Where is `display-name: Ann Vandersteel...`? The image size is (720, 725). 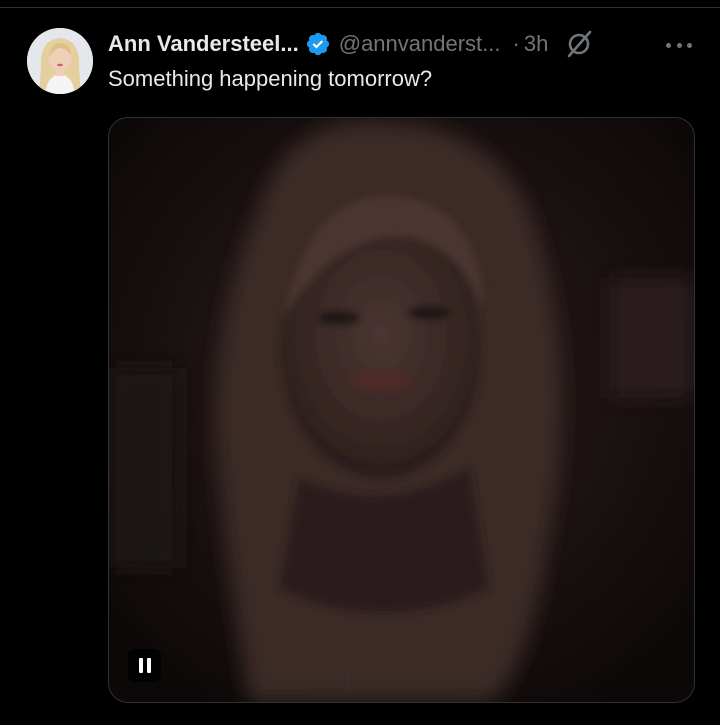
display-name: Ann Vandersteel... is located at coordinates (203, 44).